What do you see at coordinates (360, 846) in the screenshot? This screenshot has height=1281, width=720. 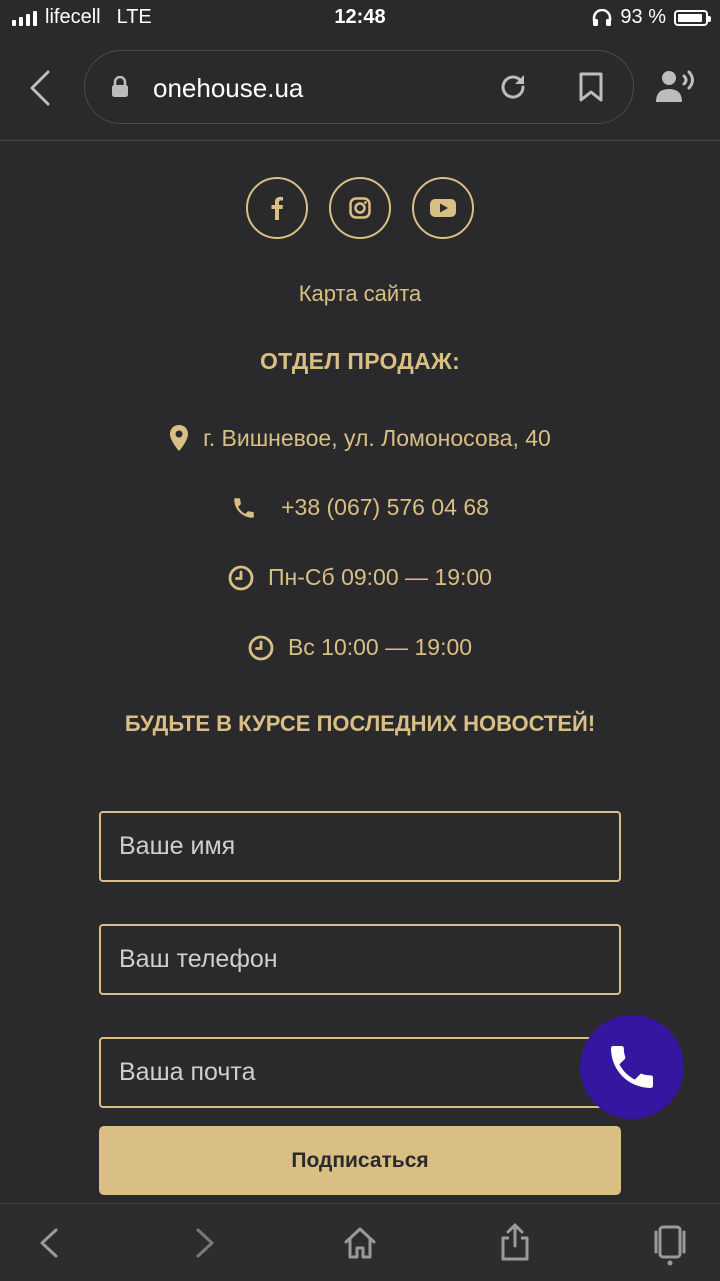 I see `name-input` at bounding box center [360, 846].